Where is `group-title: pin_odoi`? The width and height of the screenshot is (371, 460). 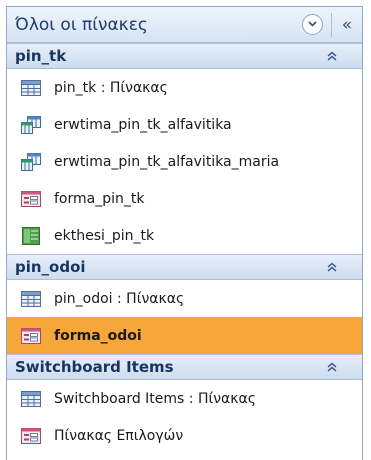
group-title: pin_odoi is located at coordinates (50, 267).